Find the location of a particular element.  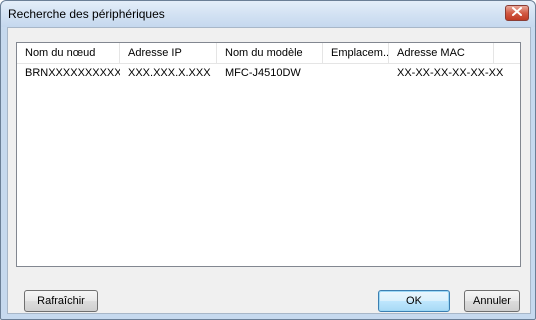

column-header-mac-address: Adresse MAC is located at coordinates (441, 53).